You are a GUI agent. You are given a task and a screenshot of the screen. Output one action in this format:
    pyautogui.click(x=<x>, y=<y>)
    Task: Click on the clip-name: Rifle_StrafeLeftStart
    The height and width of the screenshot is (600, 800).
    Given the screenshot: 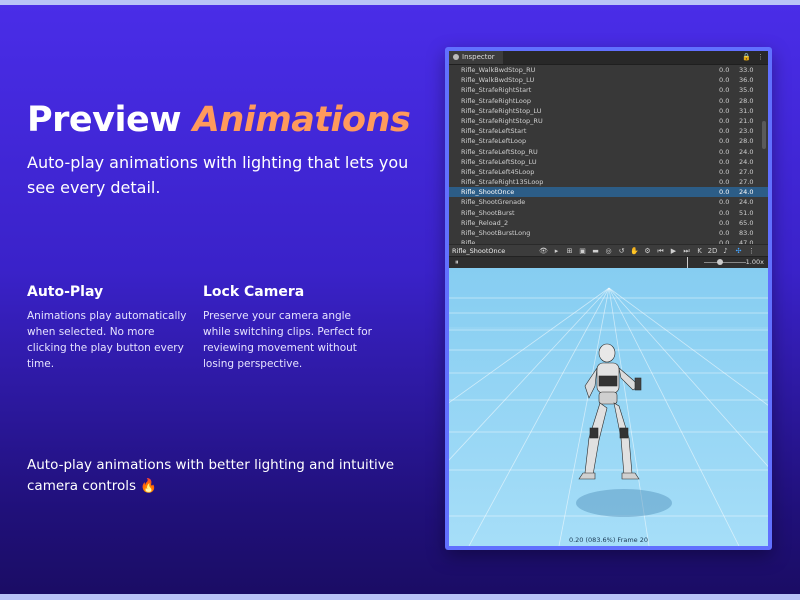 What is the action you would take?
    pyautogui.click(x=494, y=131)
    